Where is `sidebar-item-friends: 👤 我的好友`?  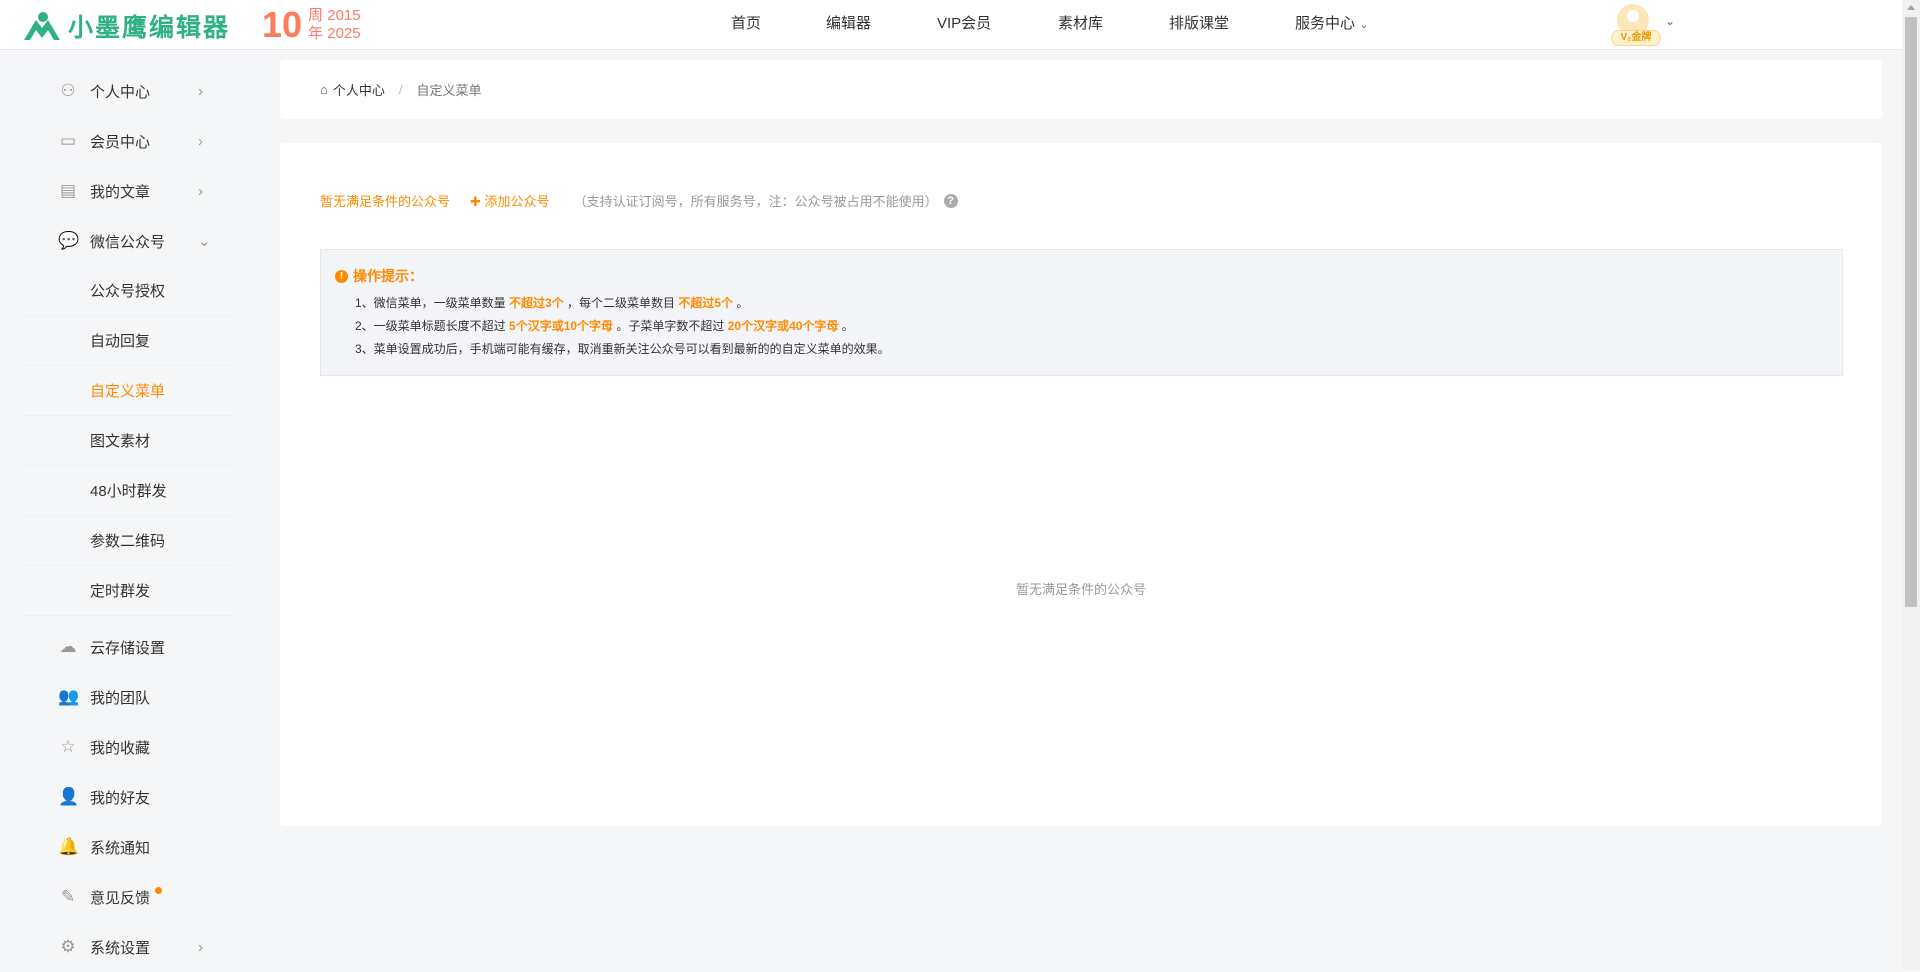 sidebar-item-friends: 👤 我的好友 is located at coordinates (116, 797).